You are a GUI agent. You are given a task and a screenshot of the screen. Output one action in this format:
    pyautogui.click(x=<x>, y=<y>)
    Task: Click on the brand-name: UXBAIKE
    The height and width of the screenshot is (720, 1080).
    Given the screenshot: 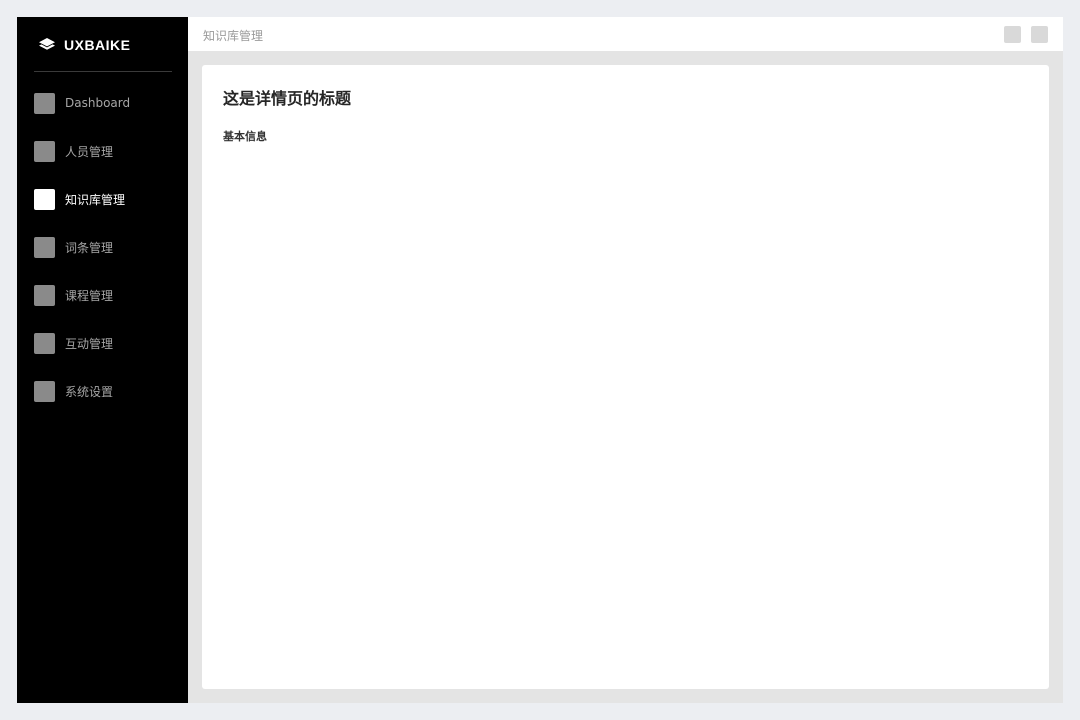 What is the action you would take?
    pyautogui.click(x=97, y=45)
    